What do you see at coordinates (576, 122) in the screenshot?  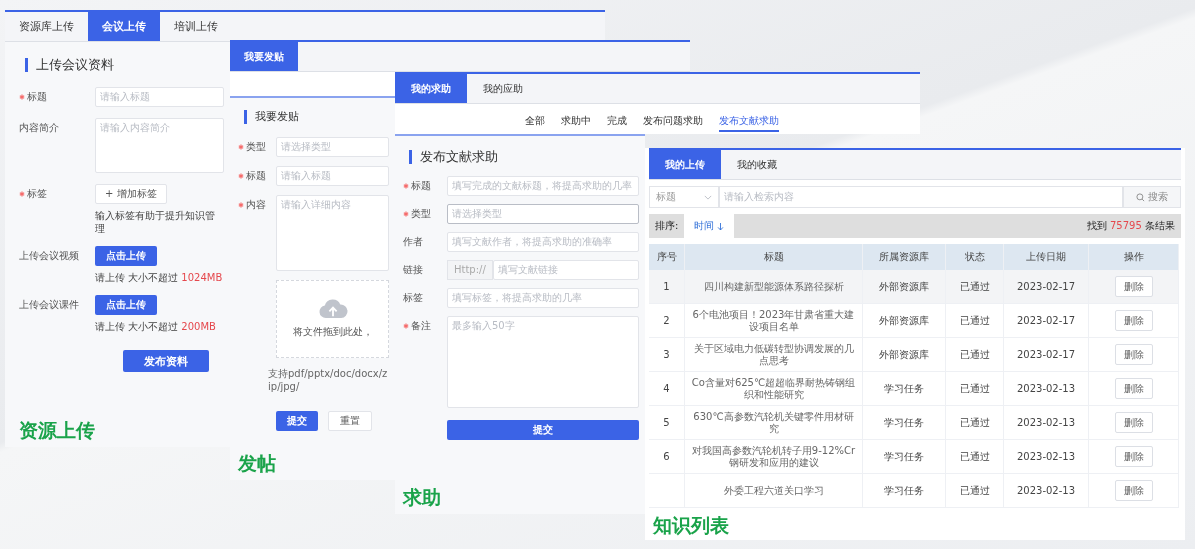 I see `filter-tab: 求助中` at bounding box center [576, 122].